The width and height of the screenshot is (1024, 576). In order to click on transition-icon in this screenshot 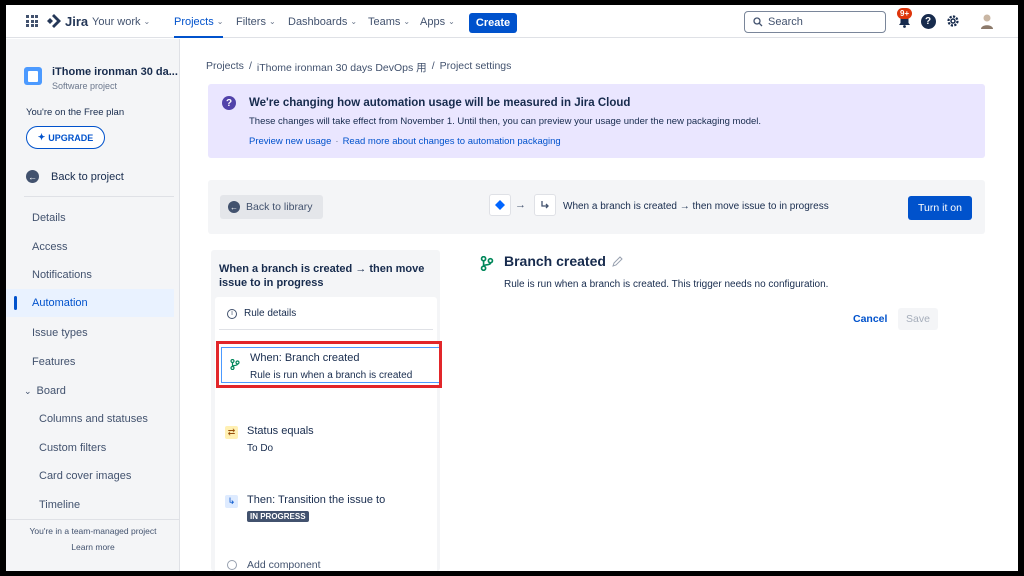, I will do `click(545, 205)`.